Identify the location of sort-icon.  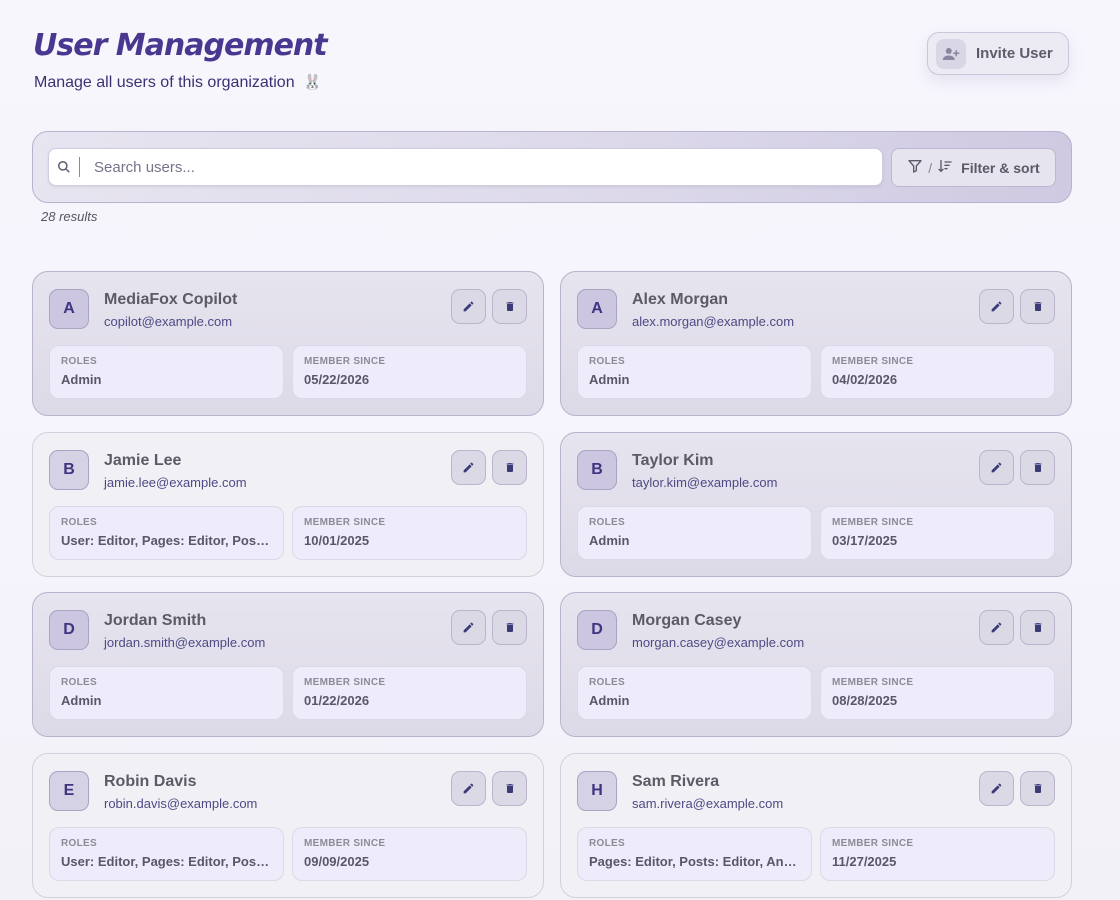
(945, 167).